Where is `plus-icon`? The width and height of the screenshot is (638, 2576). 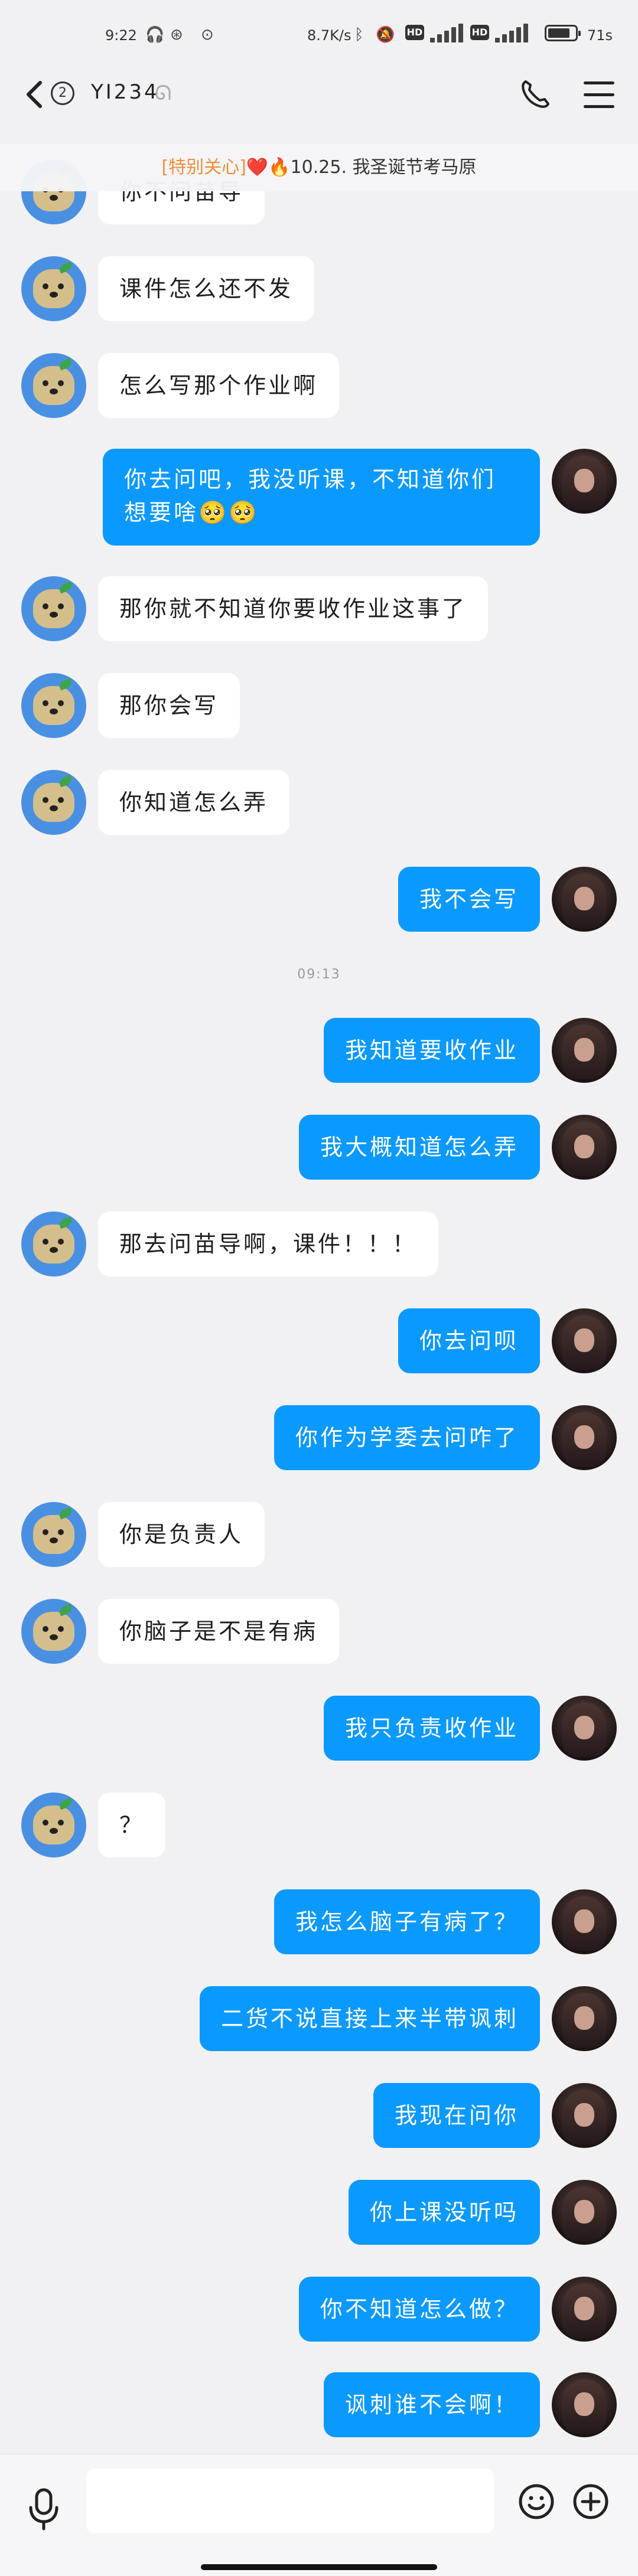 plus-icon is located at coordinates (590, 2501).